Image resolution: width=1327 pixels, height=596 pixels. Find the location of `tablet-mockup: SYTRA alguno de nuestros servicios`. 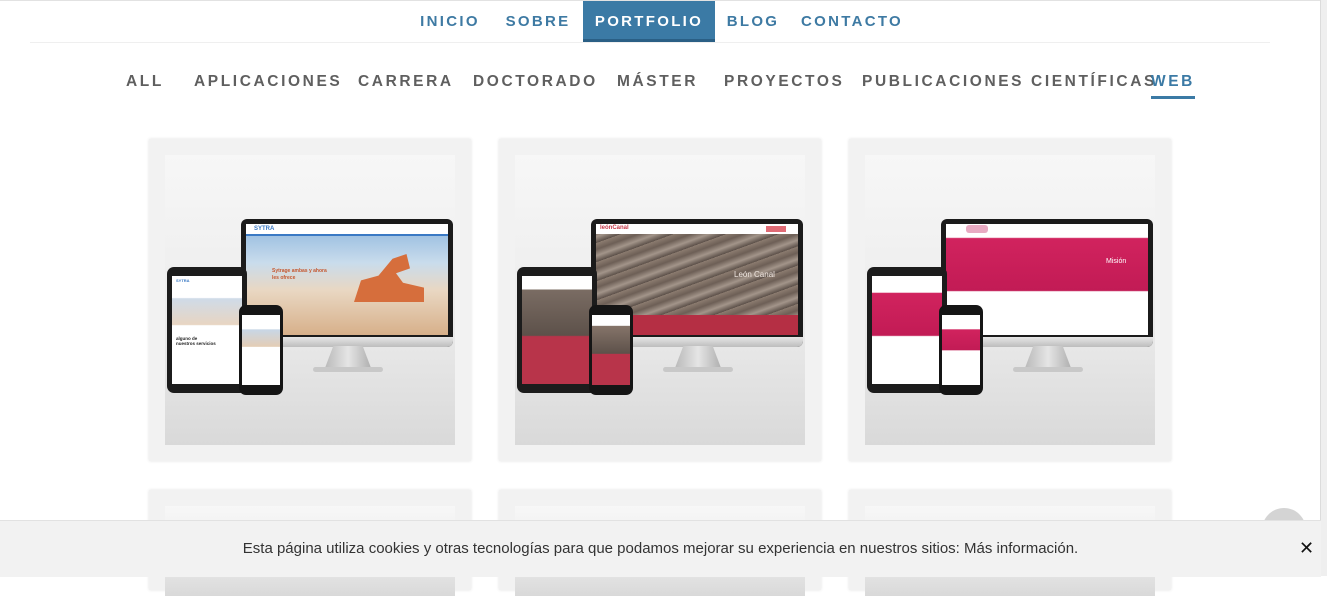

tablet-mockup: SYTRA alguno de nuestros servicios is located at coordinates (207, 330).